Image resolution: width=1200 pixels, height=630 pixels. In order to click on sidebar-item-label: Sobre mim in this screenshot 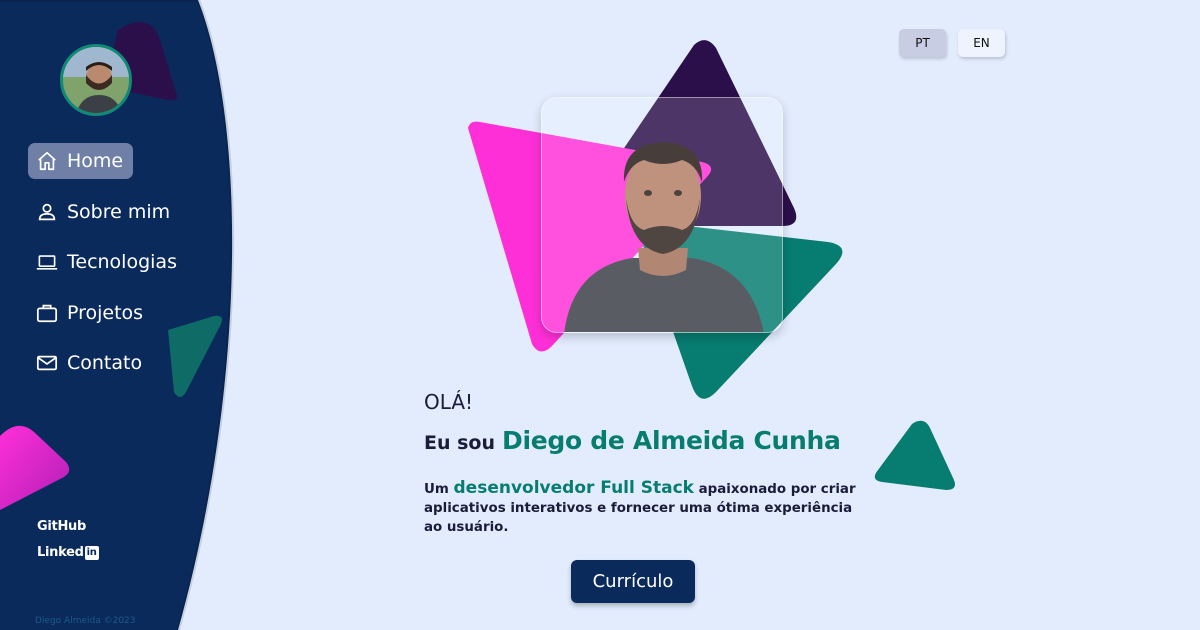, I will do `click(119, 211)`.